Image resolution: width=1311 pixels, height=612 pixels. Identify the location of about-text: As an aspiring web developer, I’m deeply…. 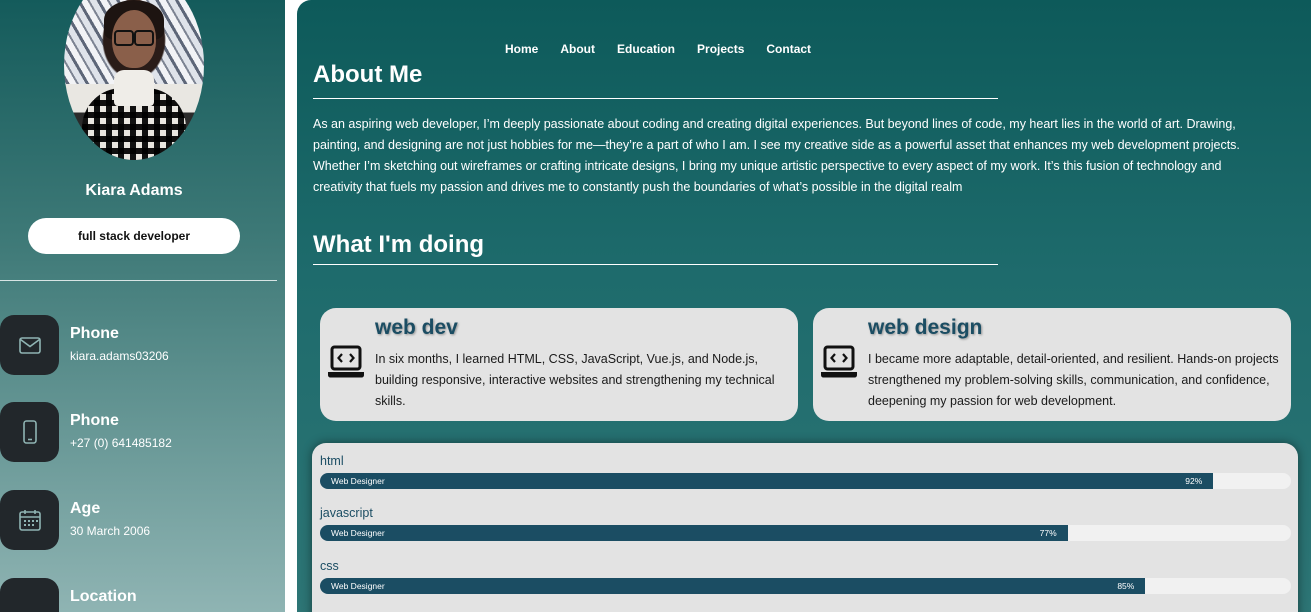
(776, 155).